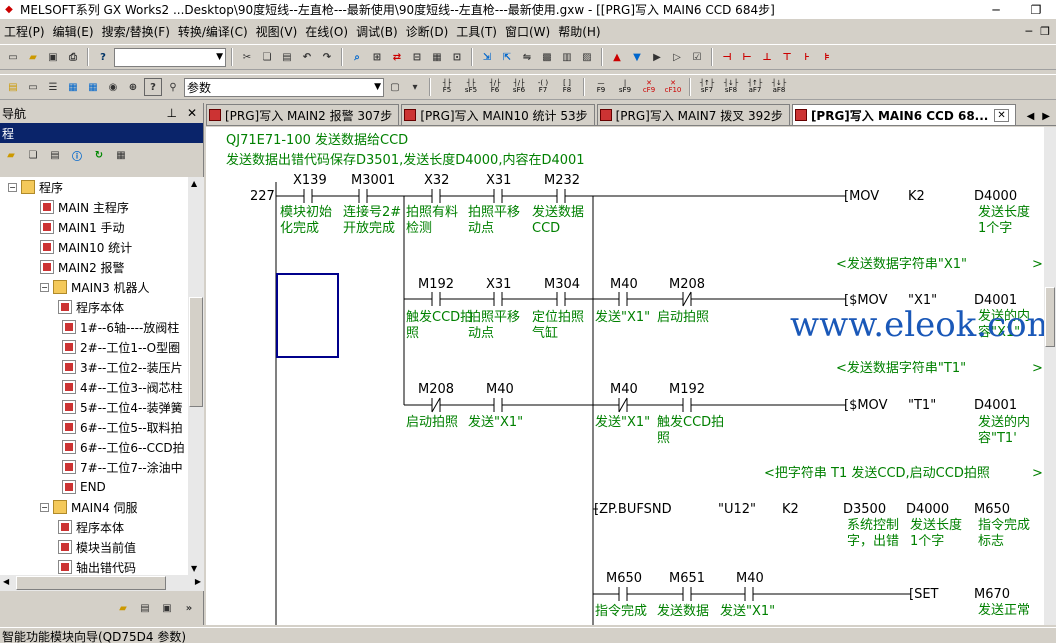 The width and height of the screenshot is (1056, 643). I want to click on instr-mov: [MOV, so click(861, 196).